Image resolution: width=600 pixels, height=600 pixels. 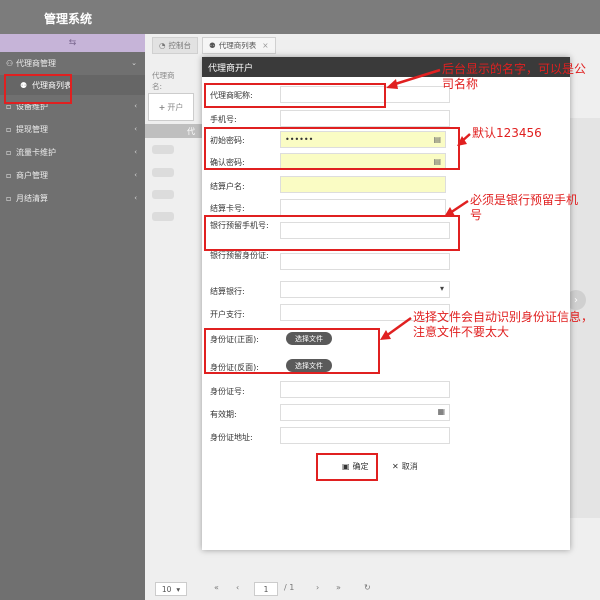 What do you see at coordinates (72, 198) in the screenshot?
I see `sidebar-group-settlement: ▫ 月结清算 ‹` at bounding box center [72, 198].